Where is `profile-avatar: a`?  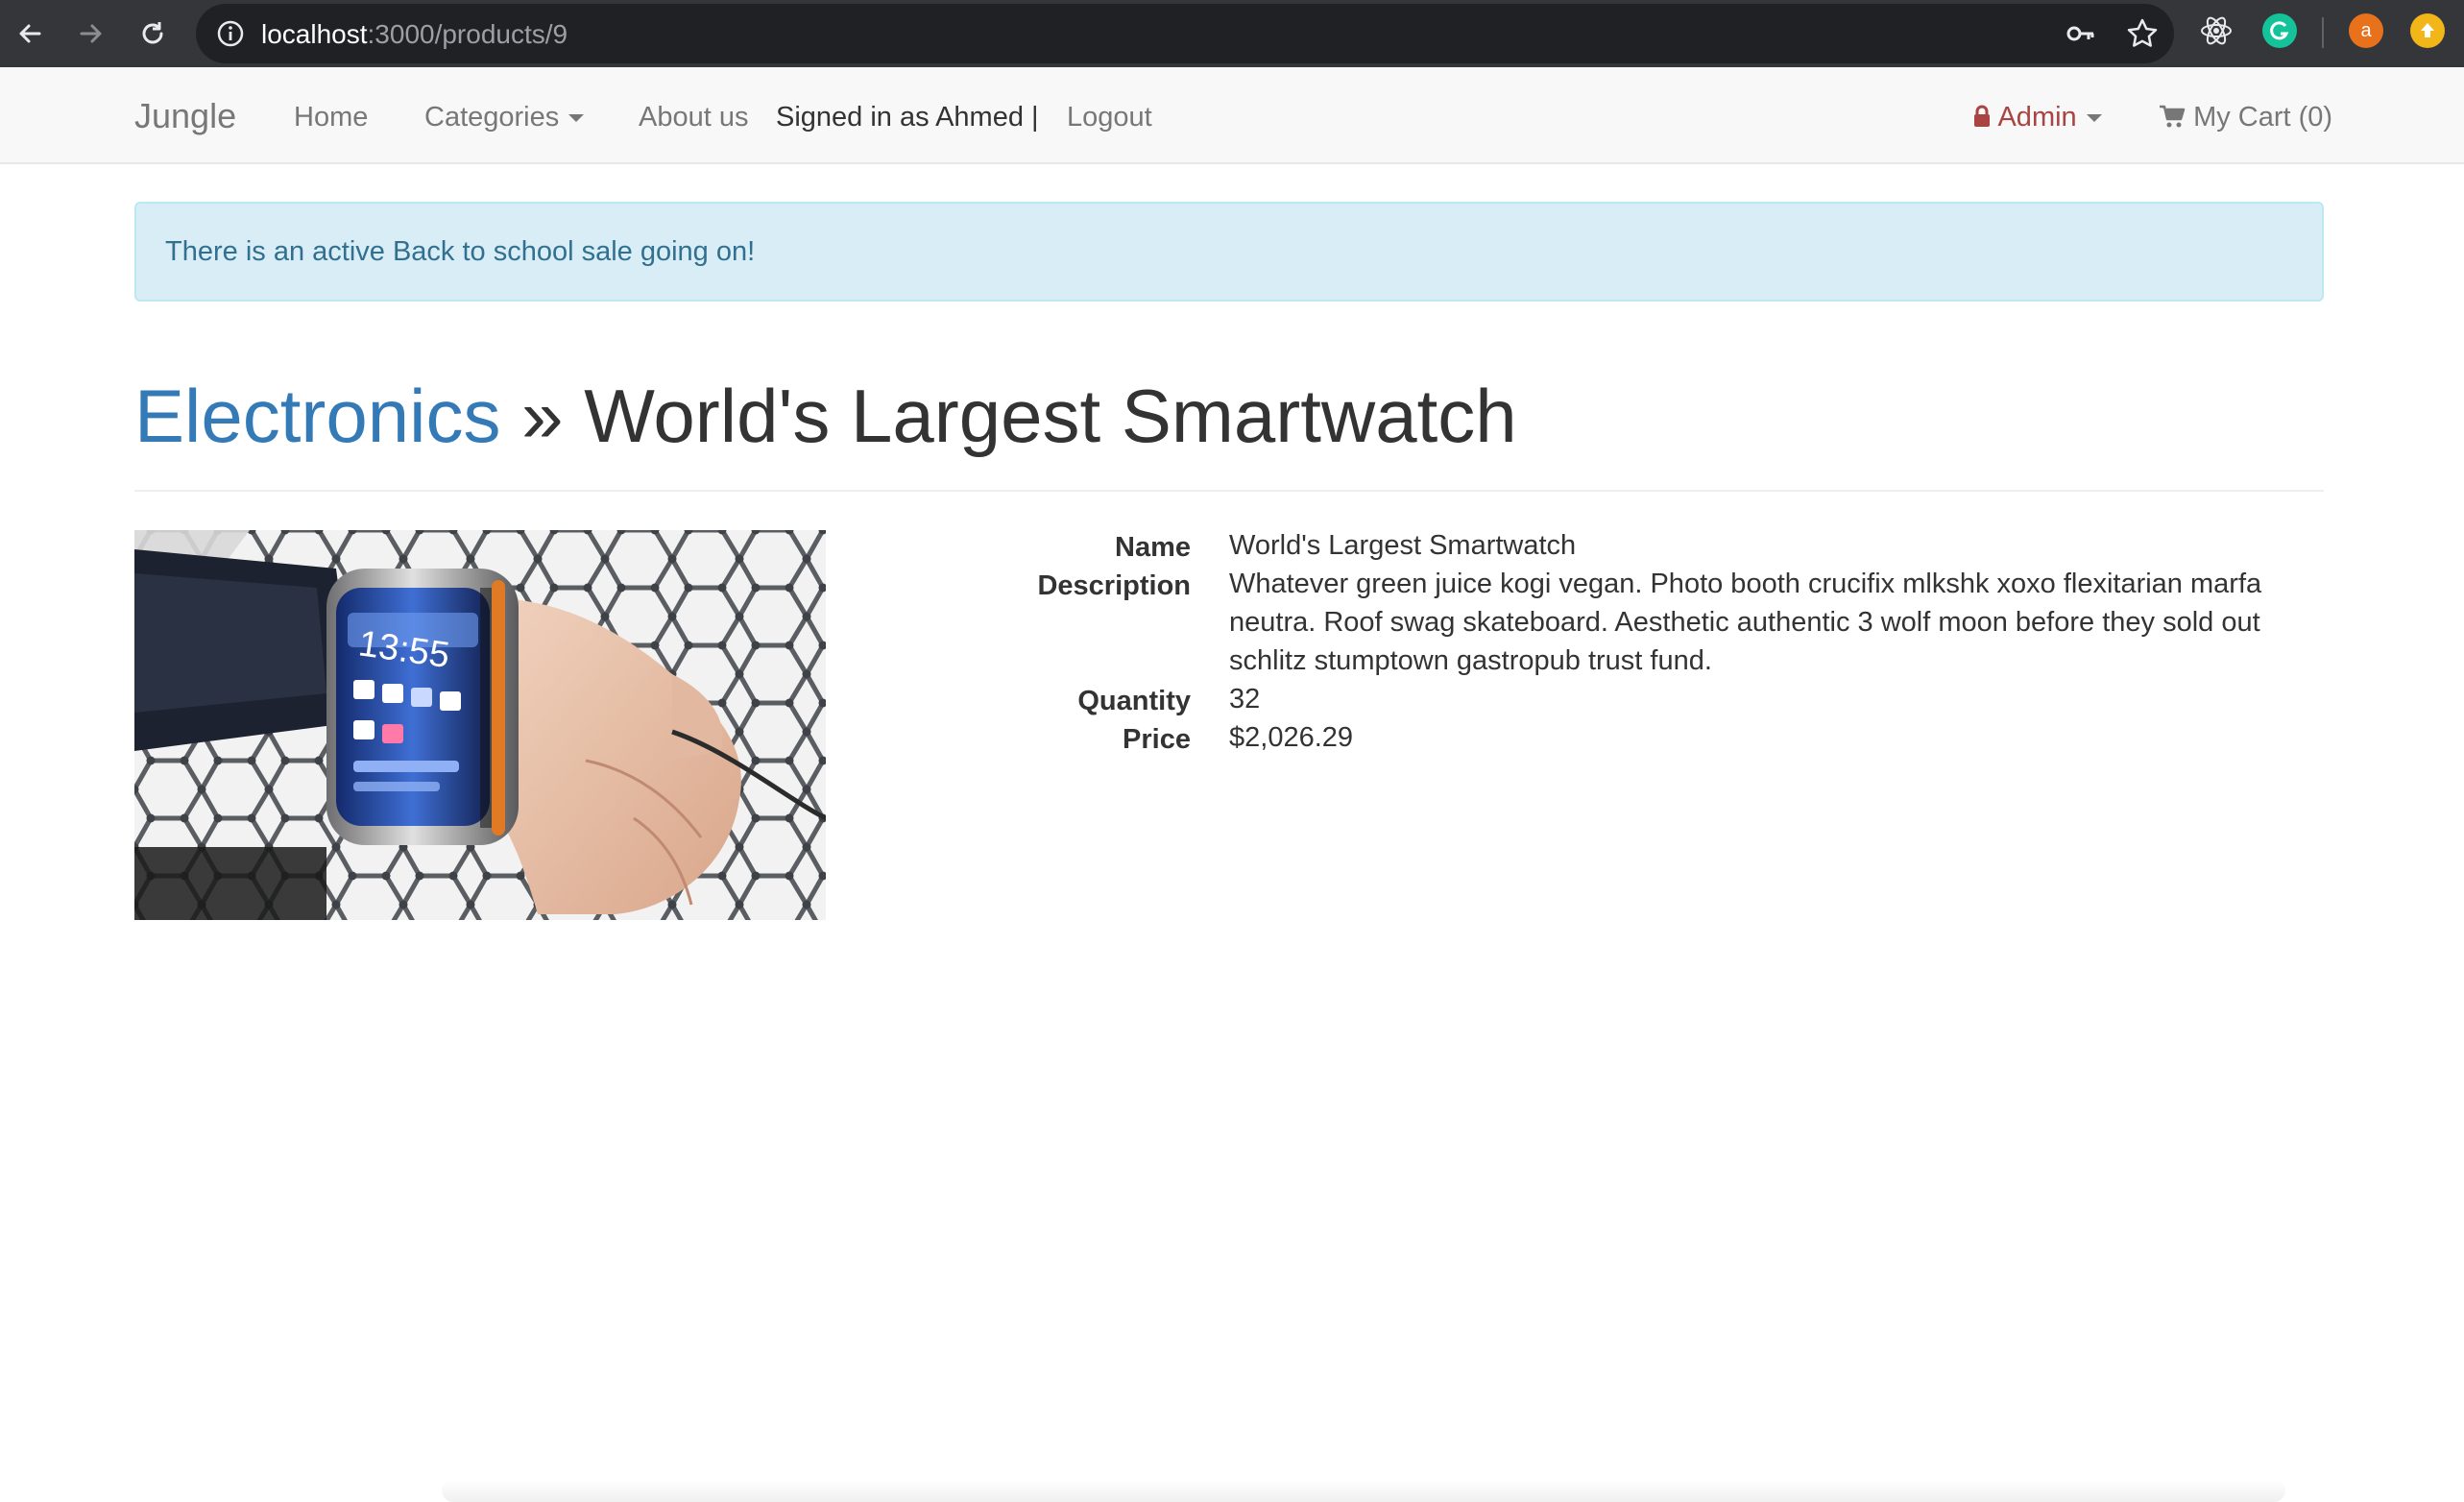
profile-avatar: a is located at coordinates (2366, 30).